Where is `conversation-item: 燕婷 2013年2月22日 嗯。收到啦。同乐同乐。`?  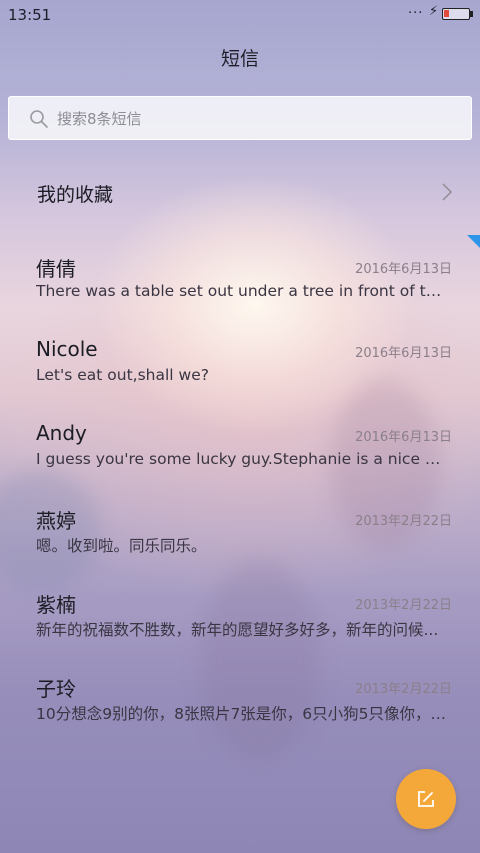
conversation-item: 燕婷 2013年2月22日 嗯。收到啦。同乐同乐。 is located at coordinates (240, 540).